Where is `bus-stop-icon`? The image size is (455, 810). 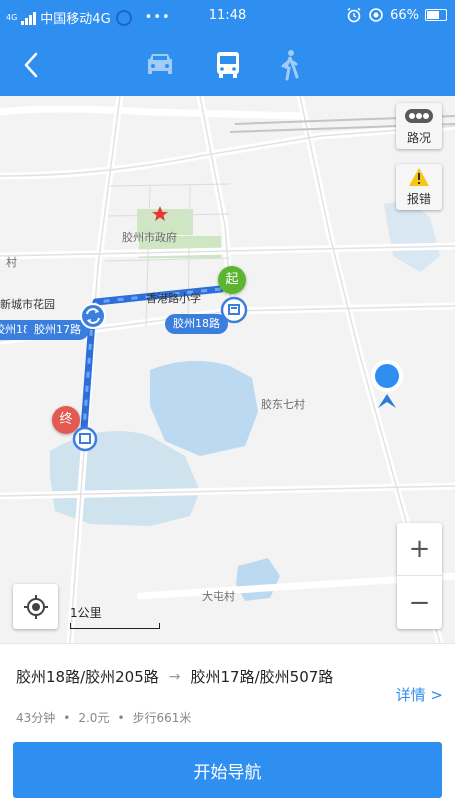
bus-stop-icon is located at coordinates (234, 310).